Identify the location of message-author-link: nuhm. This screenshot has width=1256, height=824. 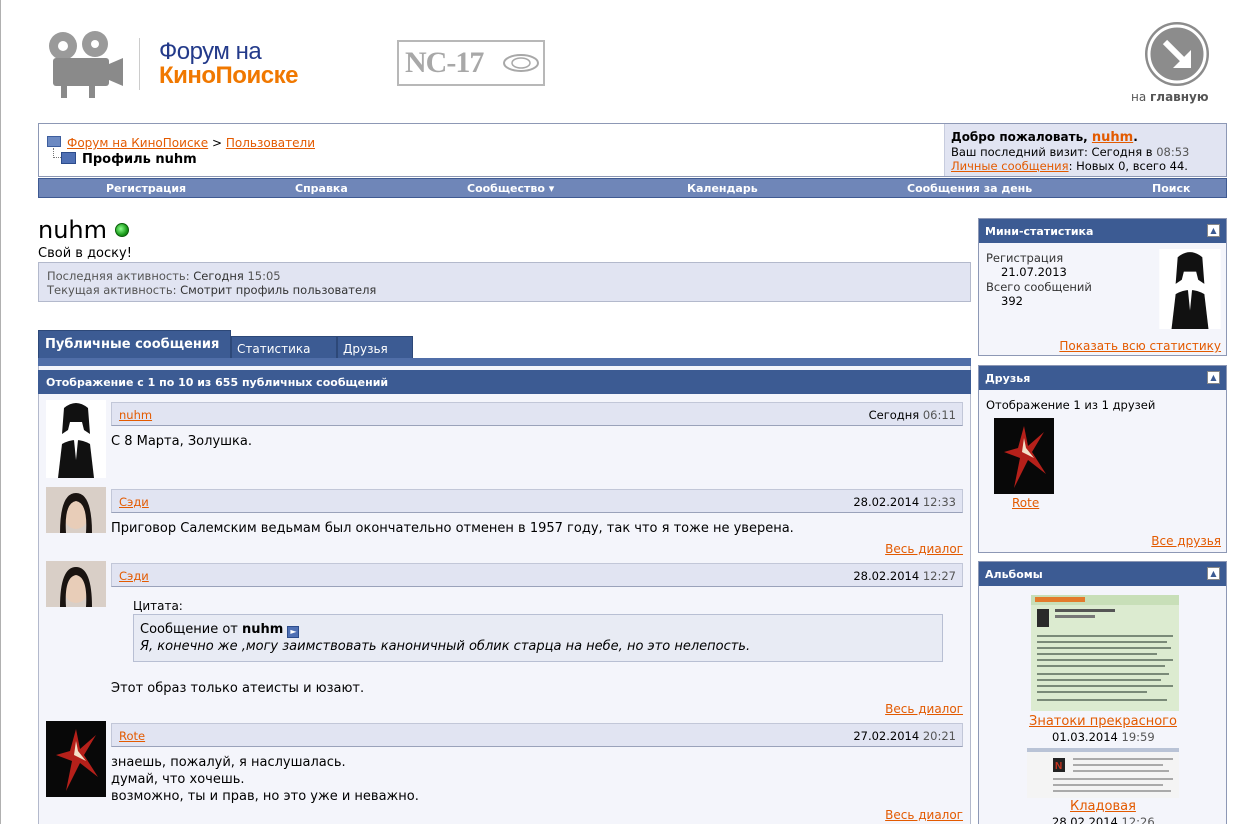
(135, 415).